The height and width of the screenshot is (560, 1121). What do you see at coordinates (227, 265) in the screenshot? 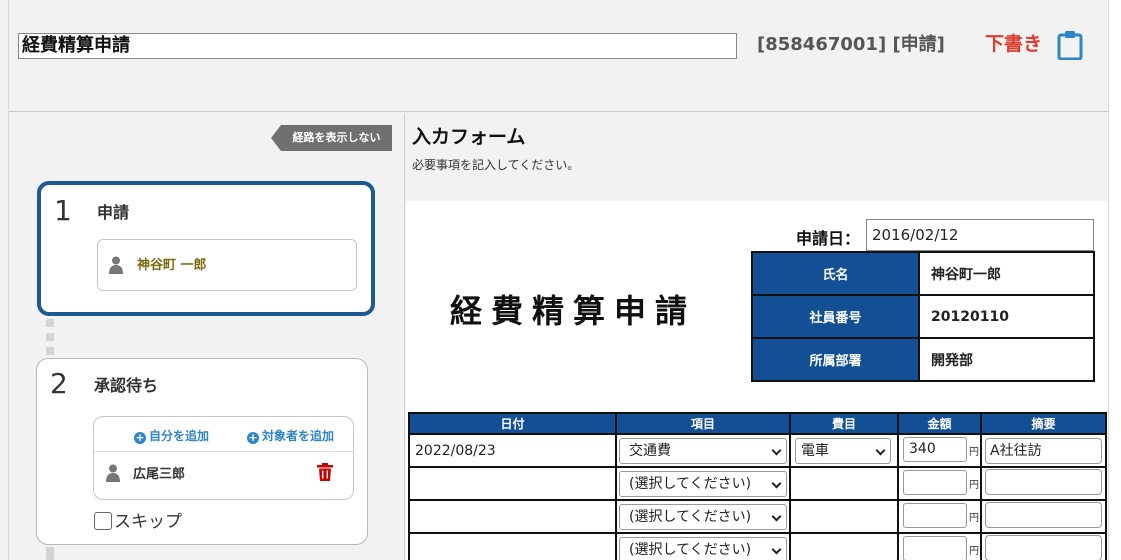
I see `applicant-box: 神谷町 一郎` at bounding box center [227, 265].